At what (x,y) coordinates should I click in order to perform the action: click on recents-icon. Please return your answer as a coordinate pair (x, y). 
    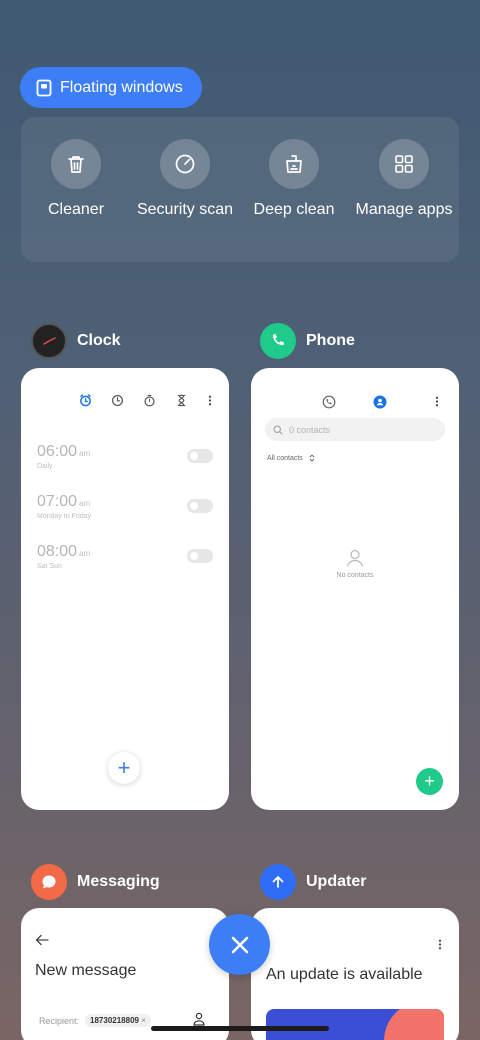
    Looking at the image, I should click on (329, 402).